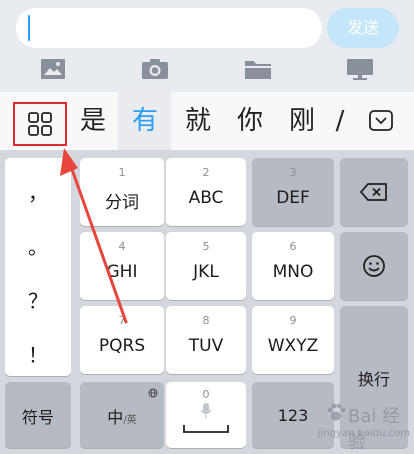  Describe the element at coordinates (293, 172) in the screenshot. I see `key-number: 3` at that location.